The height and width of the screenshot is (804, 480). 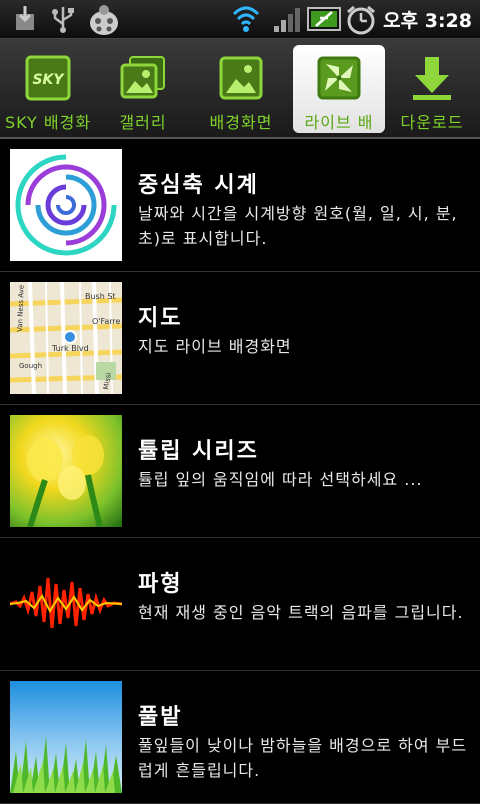 What do you see at coordinates (66, 471) in the screenshot?
I see `tulip-thumbnail` at bounding box center [66, 471].